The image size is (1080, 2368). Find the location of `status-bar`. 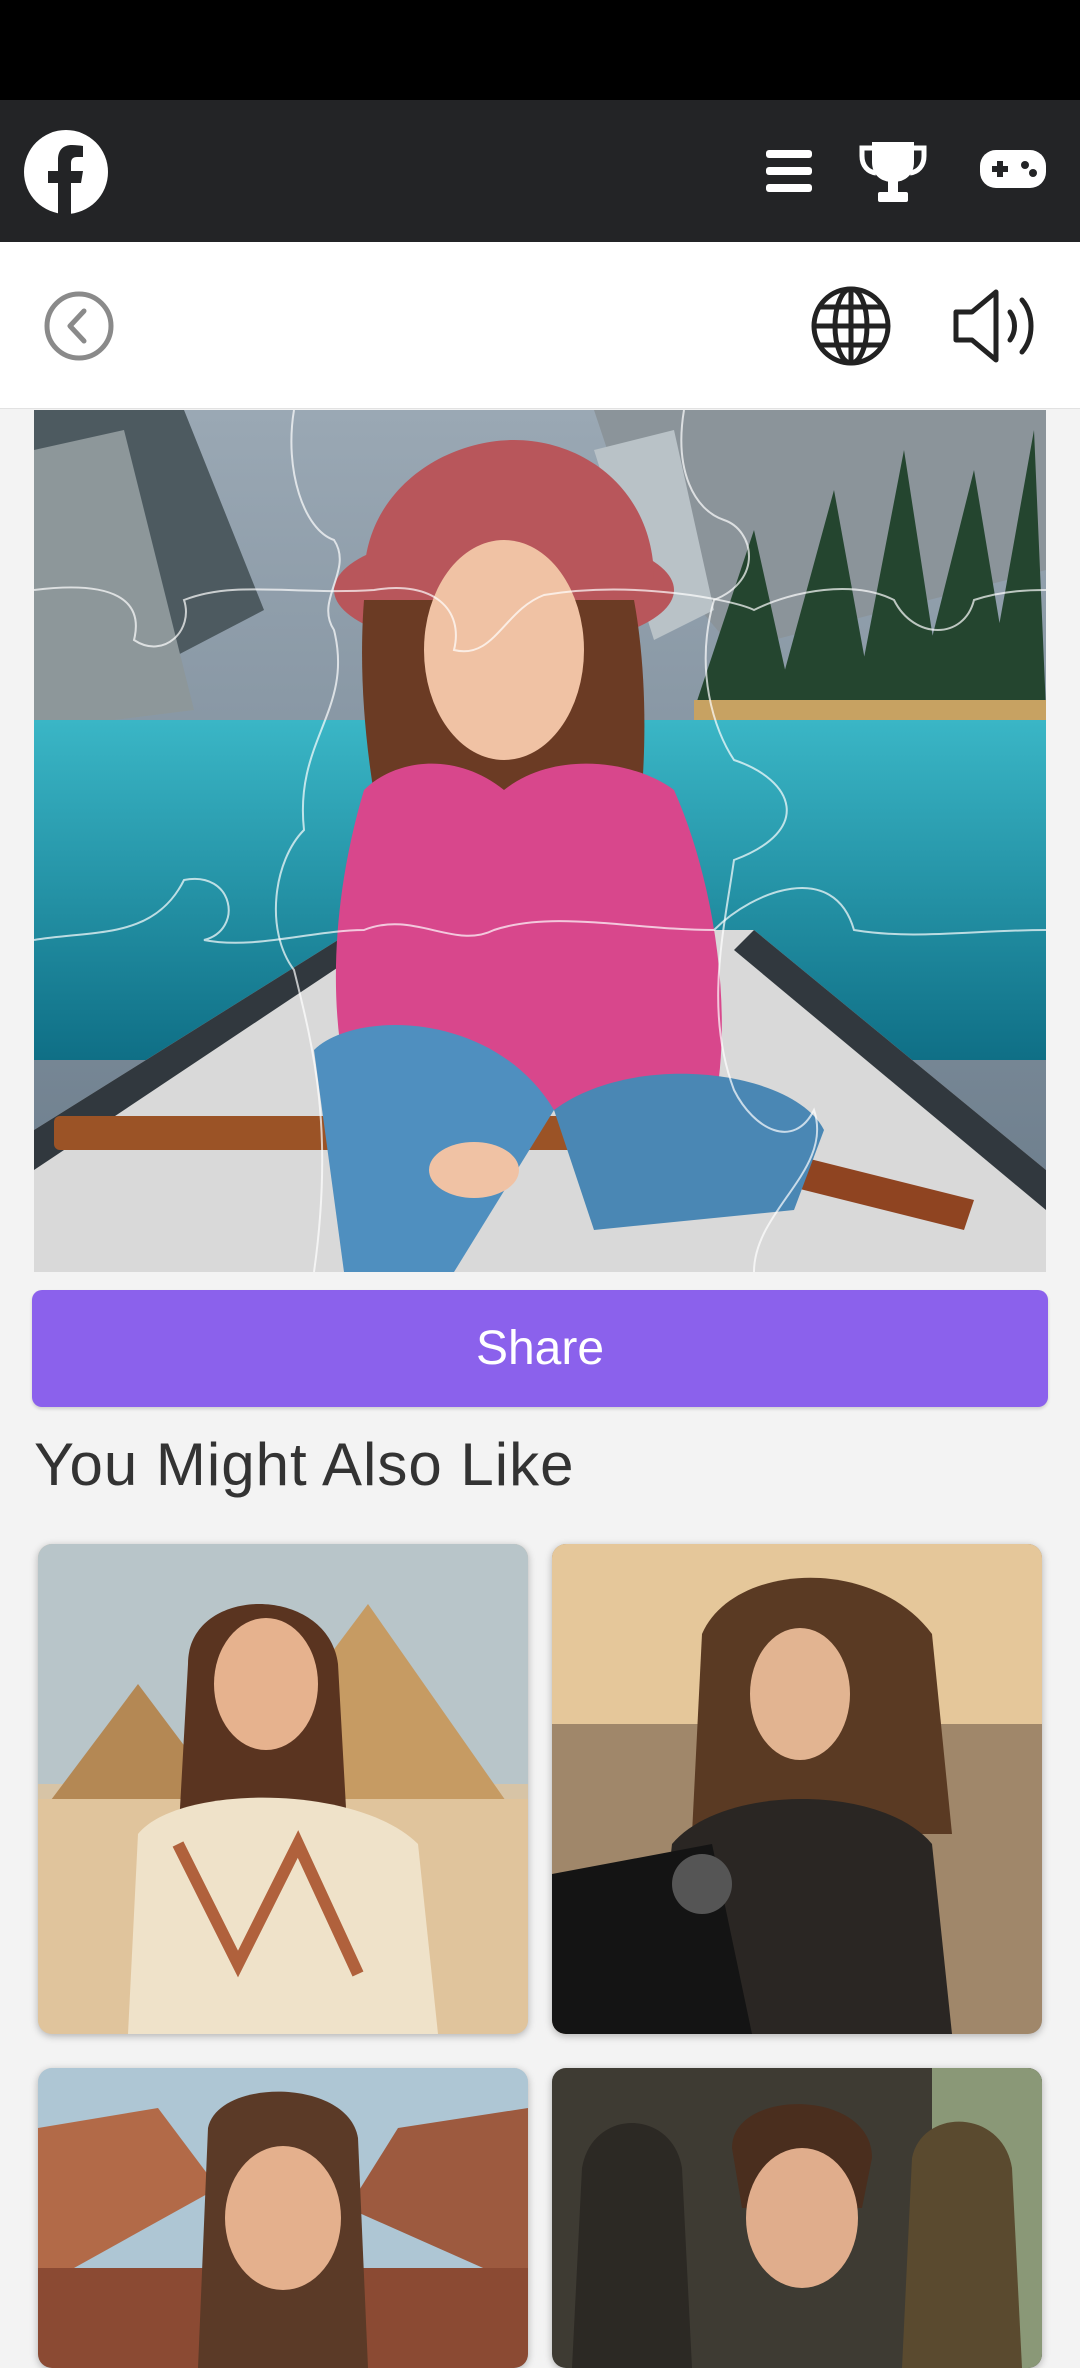

status-bar is located at coordinates (540, 50).